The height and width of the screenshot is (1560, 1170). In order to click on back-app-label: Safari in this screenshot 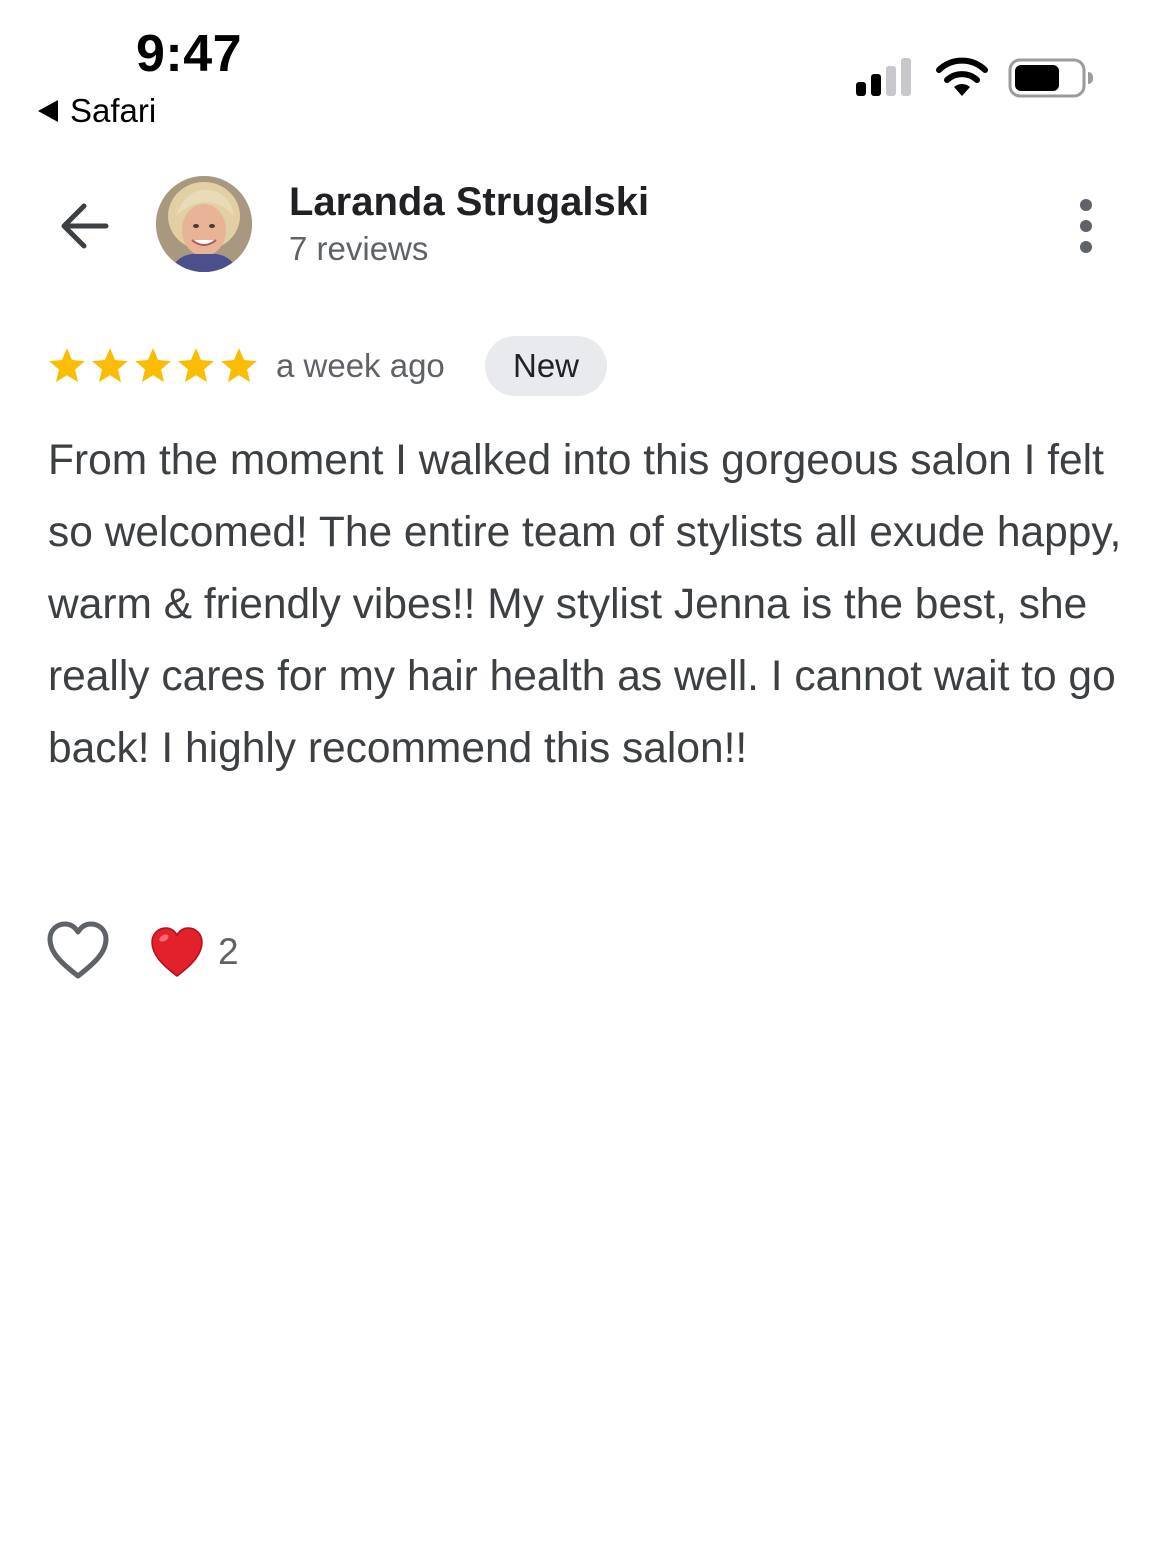, I will do `click(113, 110)`.